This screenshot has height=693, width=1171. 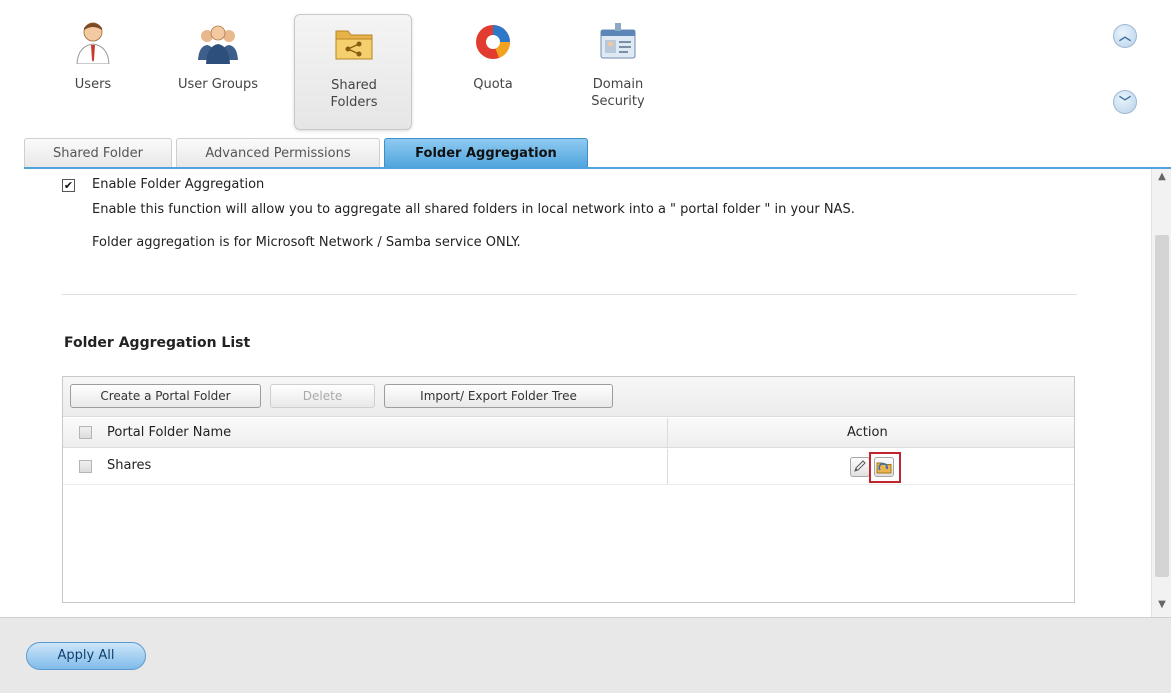 What do you see at coordinates (354, 45) in the screenshot?
I see `shared-folder-icon` at bounding box center [354, 45].